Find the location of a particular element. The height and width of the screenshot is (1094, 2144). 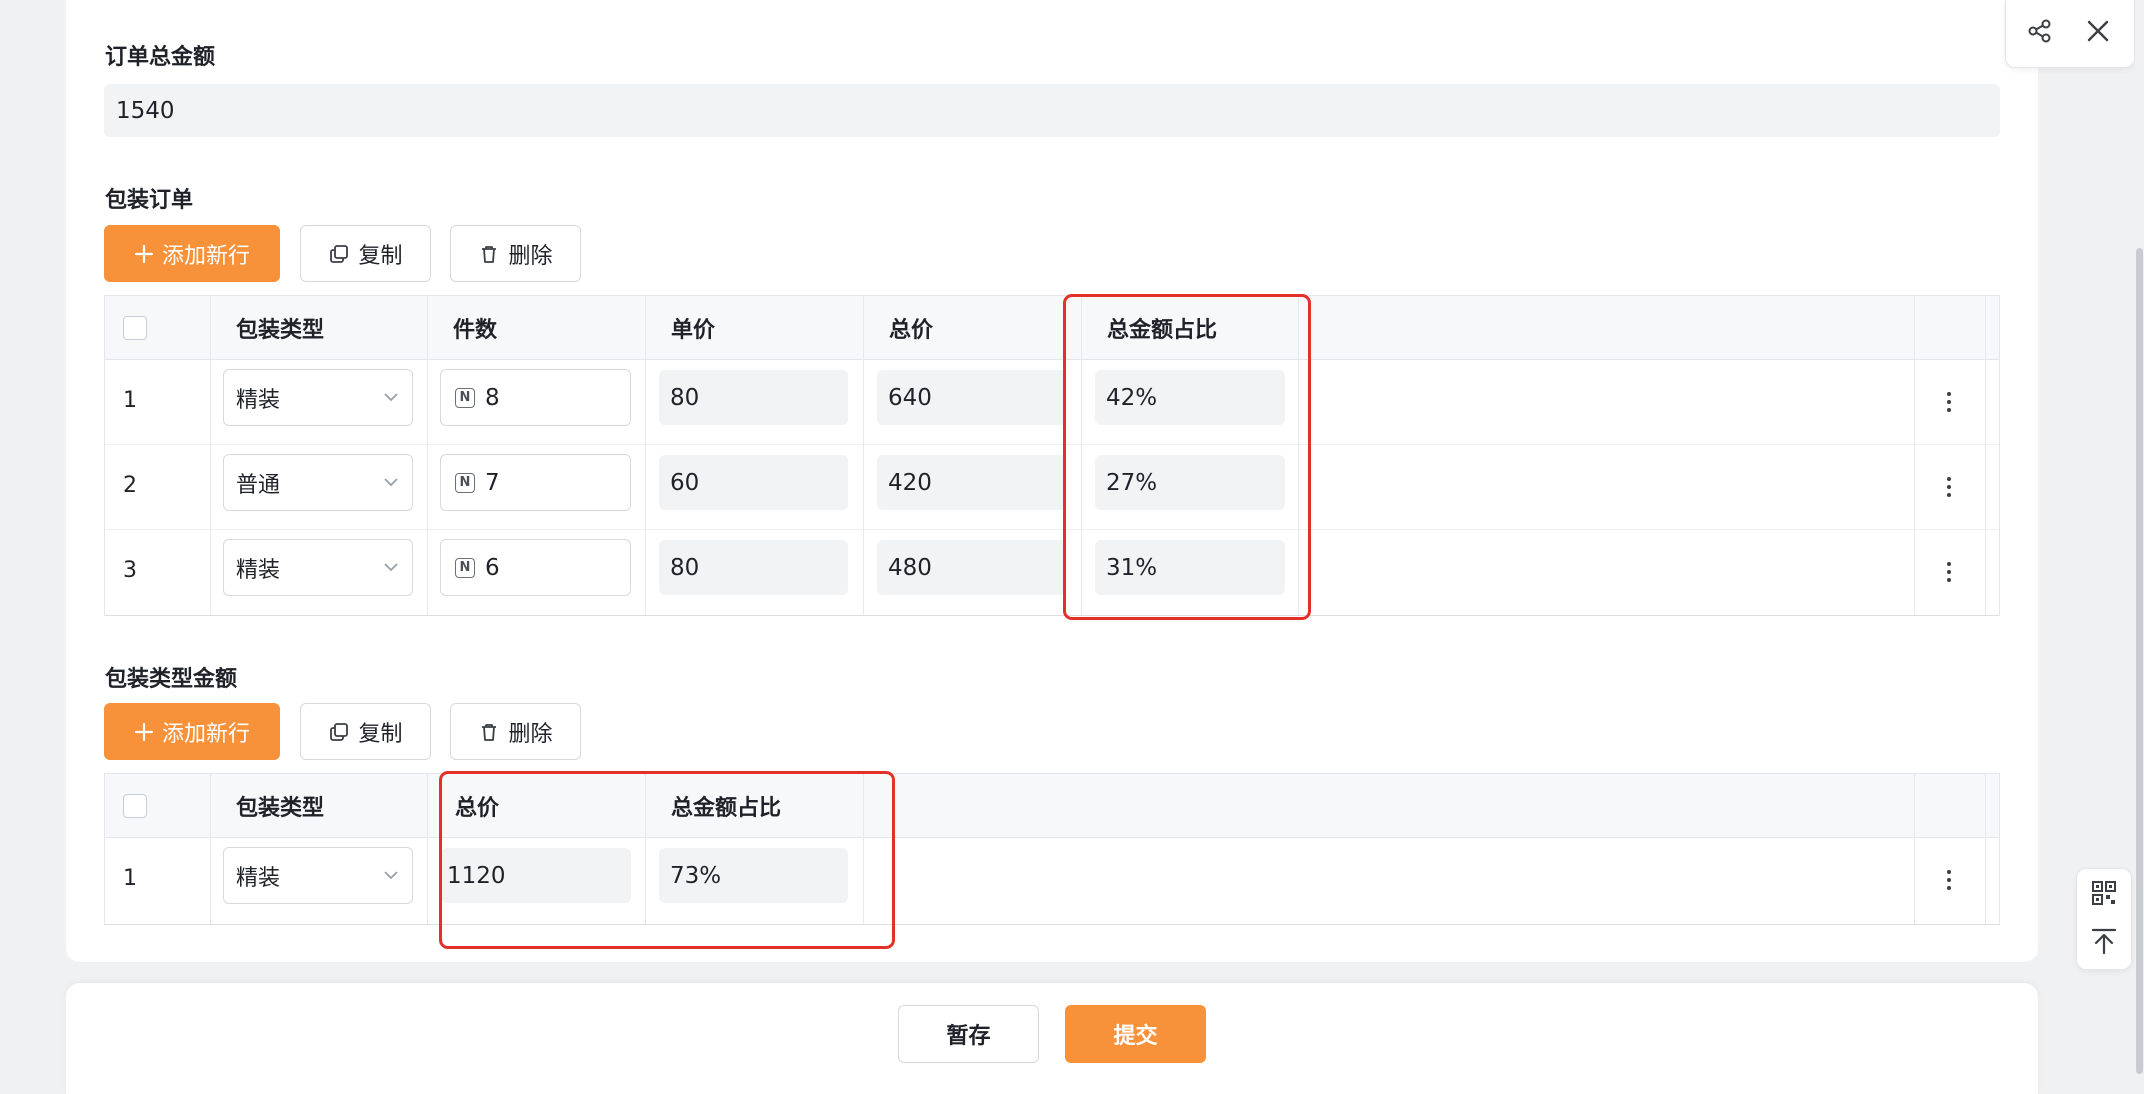

type-amount-add-row-button: 添加新行 is located at coordinates (192, 731).